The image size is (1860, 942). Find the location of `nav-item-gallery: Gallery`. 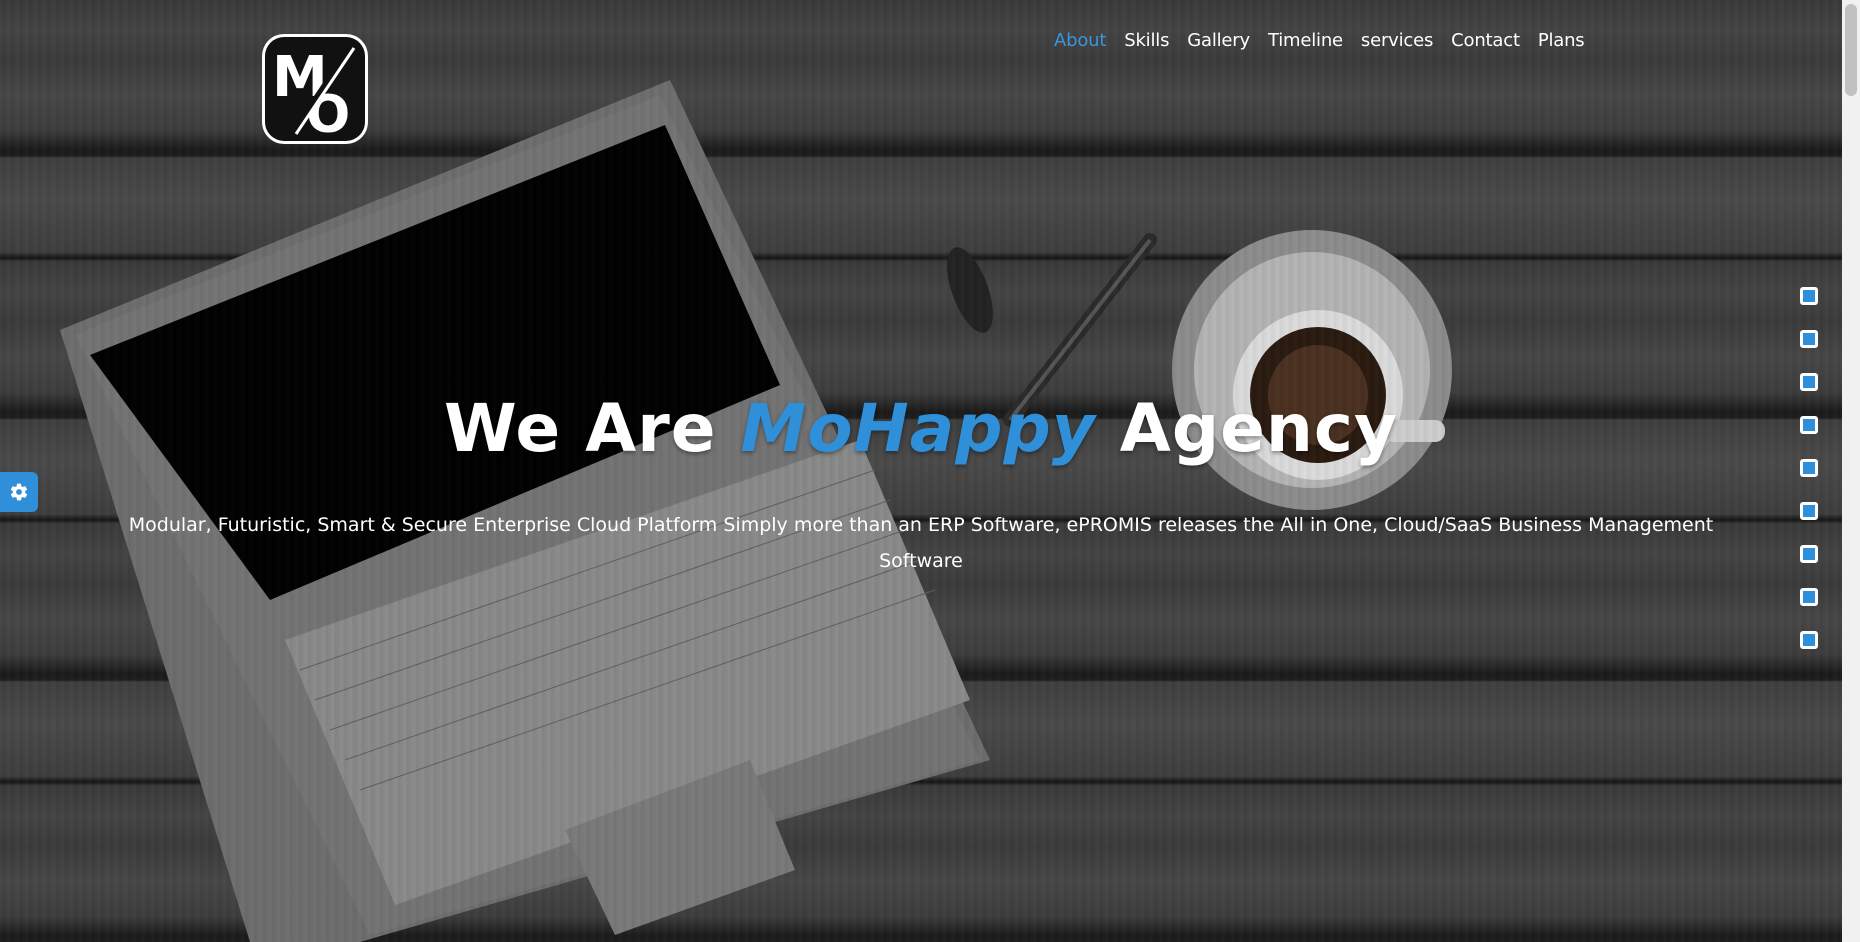

nav-item-gallery: Gallery is located at coordinates (1218, 40).